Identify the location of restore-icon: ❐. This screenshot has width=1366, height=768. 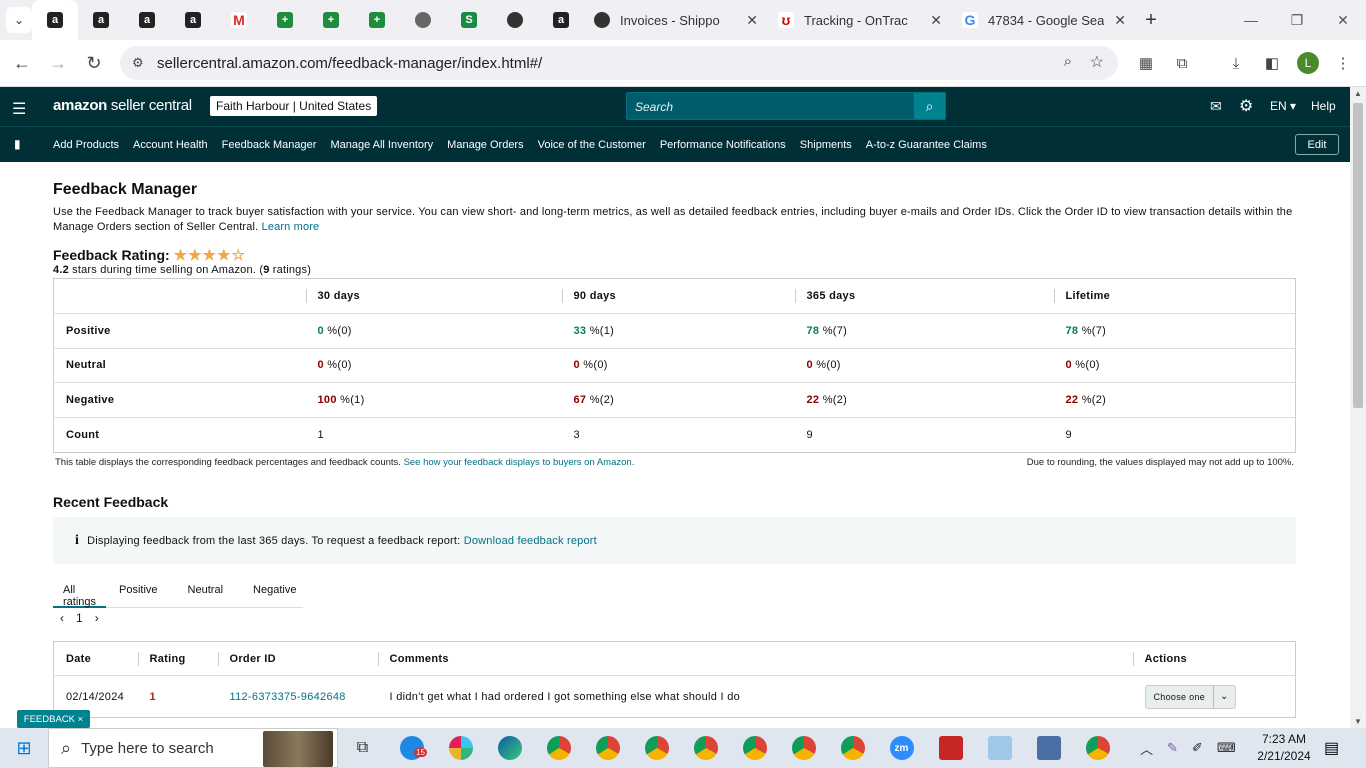
(1297, 20).